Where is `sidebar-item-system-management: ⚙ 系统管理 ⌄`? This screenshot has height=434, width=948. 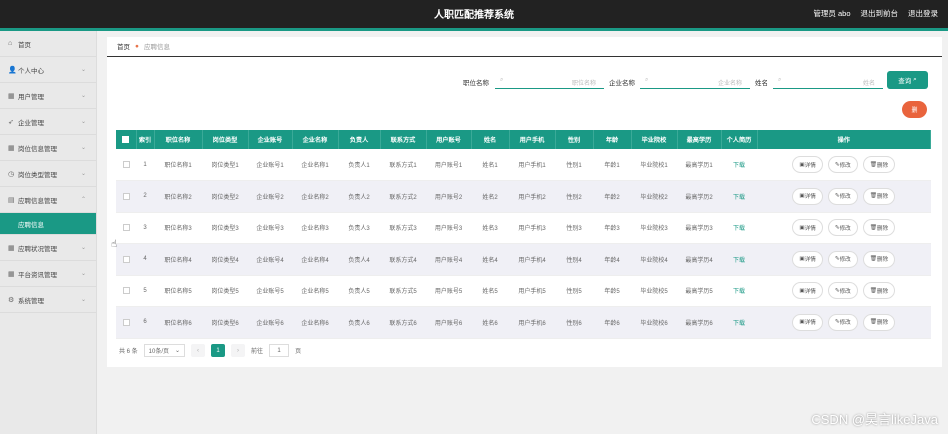
sidebar-item-system-management: ⚙ 系统管理 ⌄ is located at coordinates (48, 300).